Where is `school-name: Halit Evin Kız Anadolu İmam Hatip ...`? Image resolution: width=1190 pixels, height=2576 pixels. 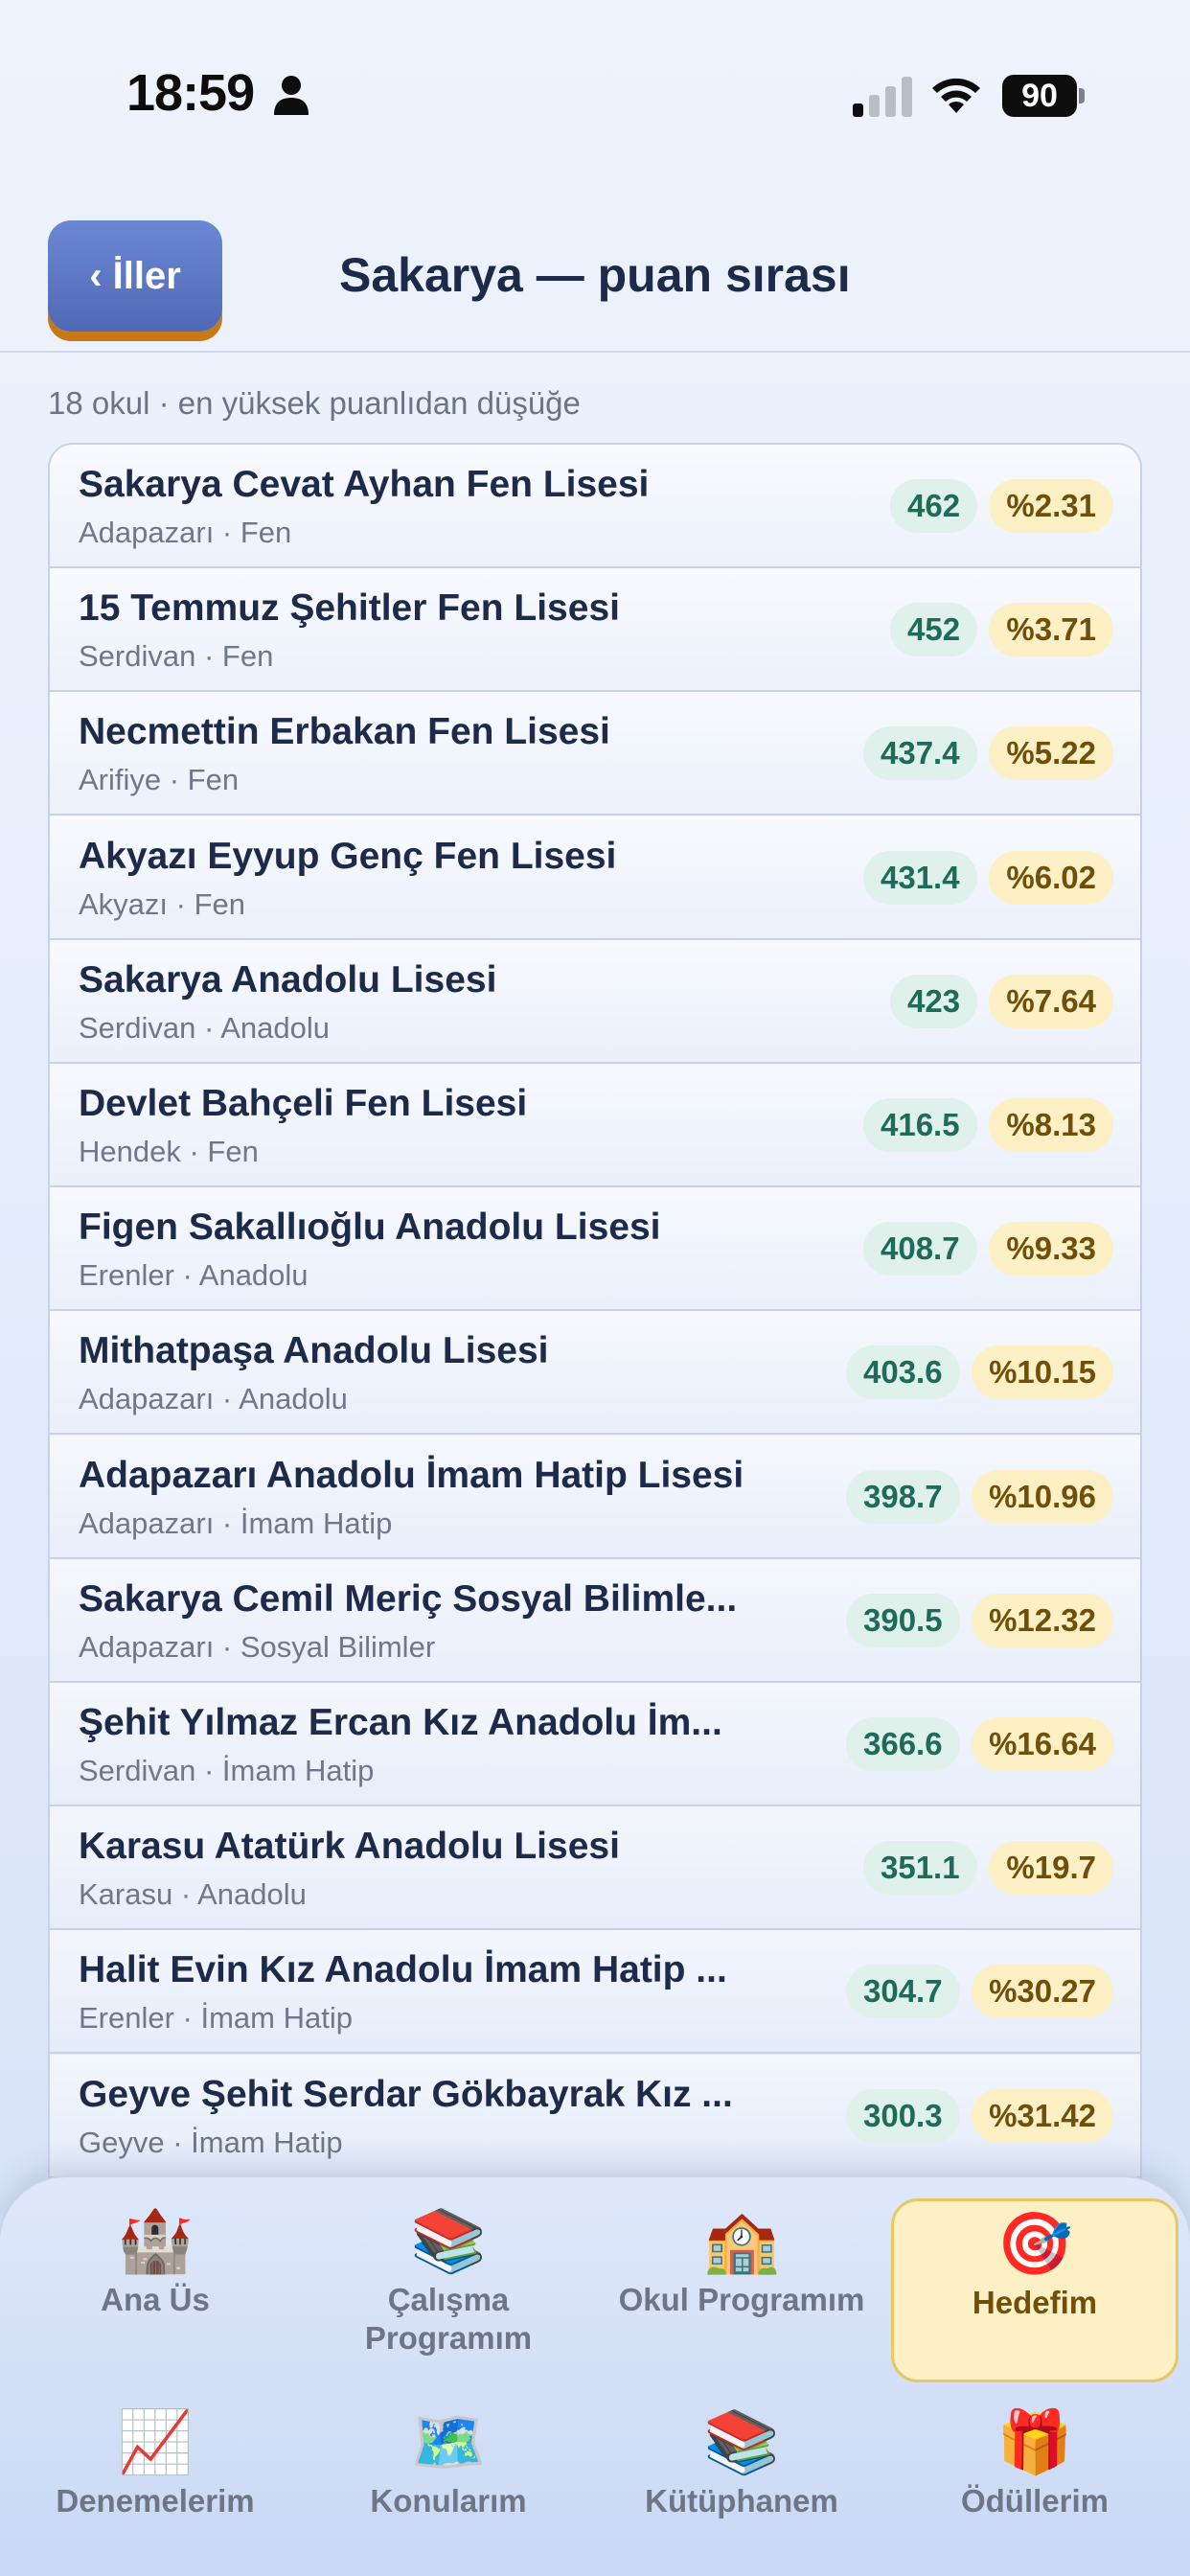
school-name: Halit Evin Kız Anadolu İmam Hatip ... is located at coordinates (403, 1970).